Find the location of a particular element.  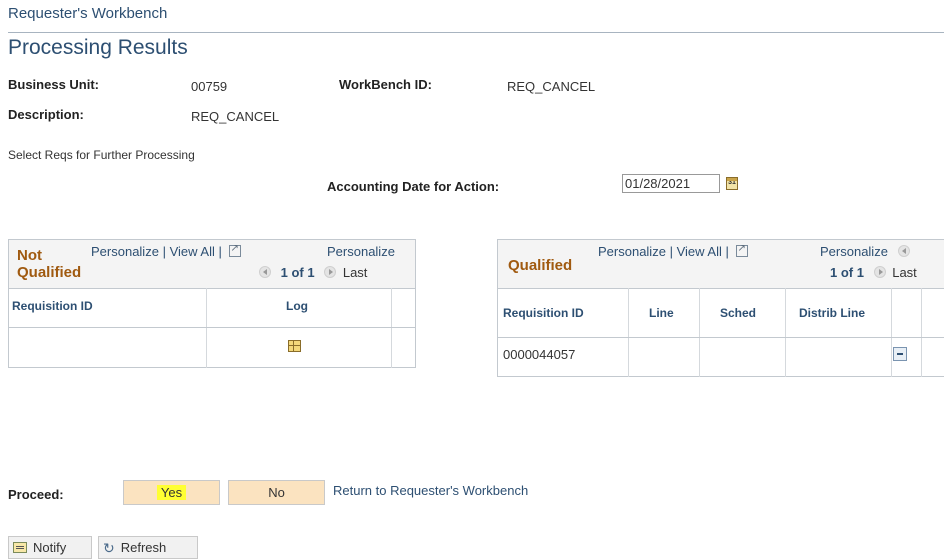

yes-button-label: Yes is located at coordinates (171, 492).